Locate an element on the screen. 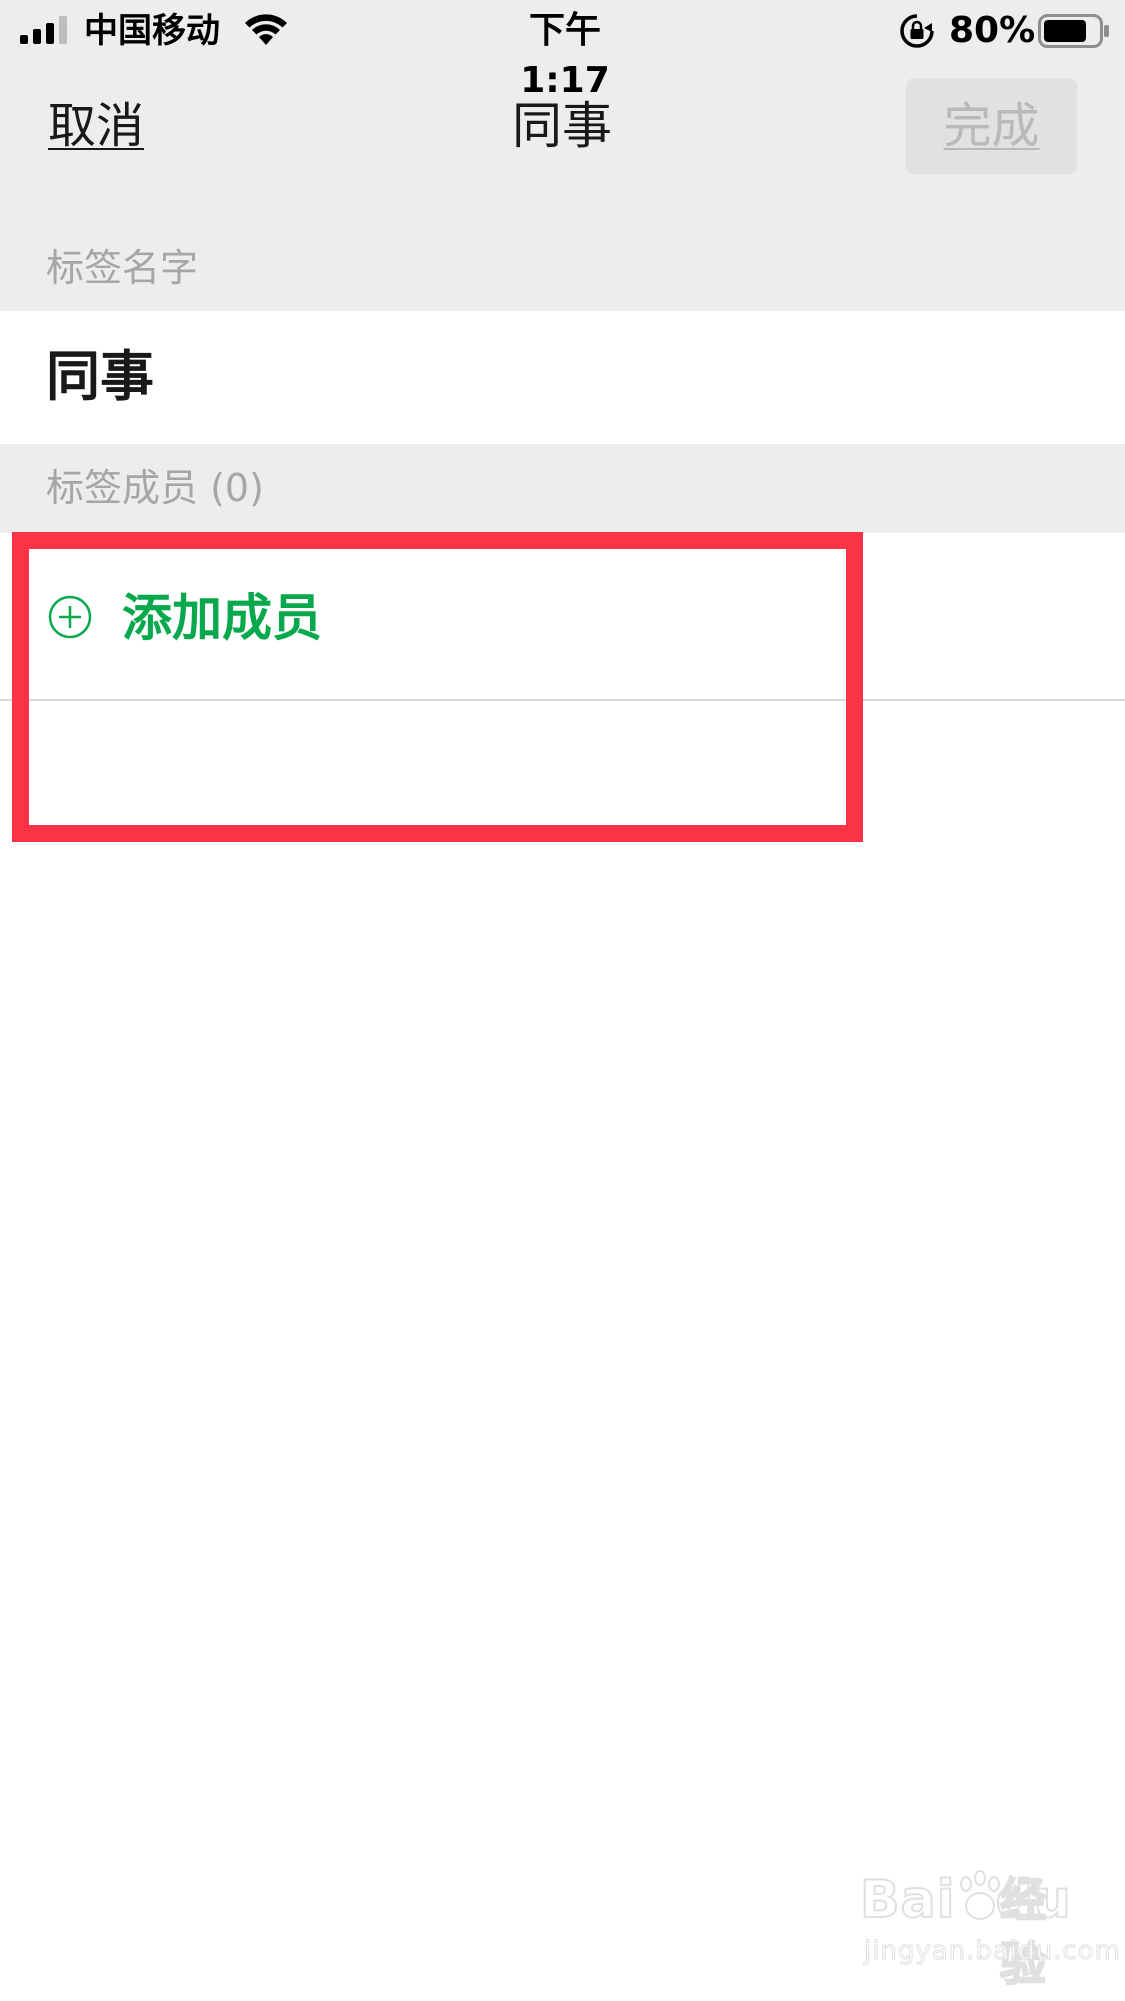 This screenshot has height=2001, width=1125. tag-name-row is located at coordinates (562, 377).